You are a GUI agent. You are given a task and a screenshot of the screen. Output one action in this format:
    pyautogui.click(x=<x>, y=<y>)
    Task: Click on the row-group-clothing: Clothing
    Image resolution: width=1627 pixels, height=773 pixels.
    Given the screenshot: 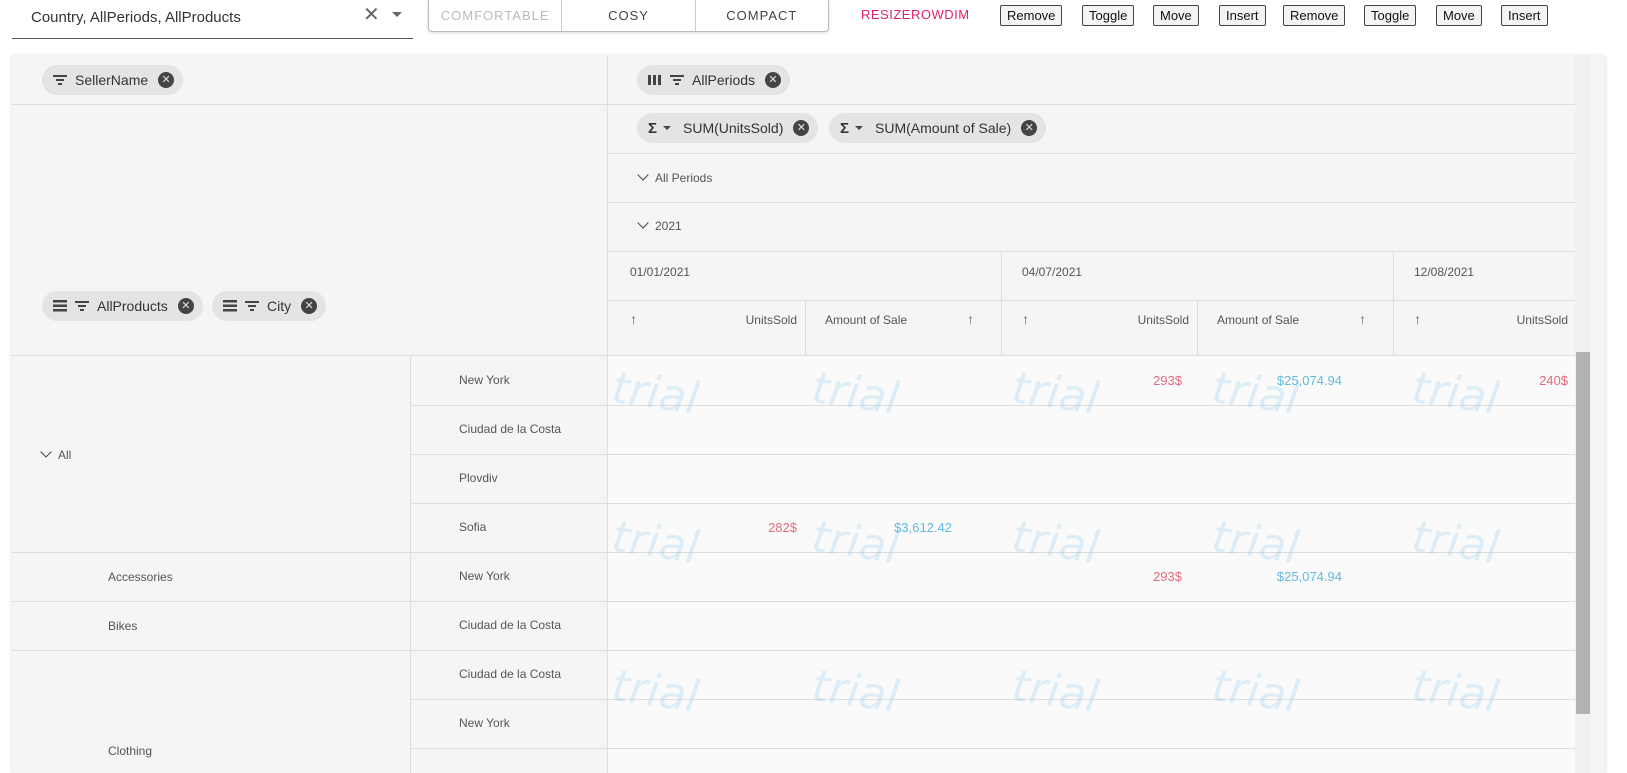 What is the action you would take?
    pyautogui.click(x=130, y=751)
    